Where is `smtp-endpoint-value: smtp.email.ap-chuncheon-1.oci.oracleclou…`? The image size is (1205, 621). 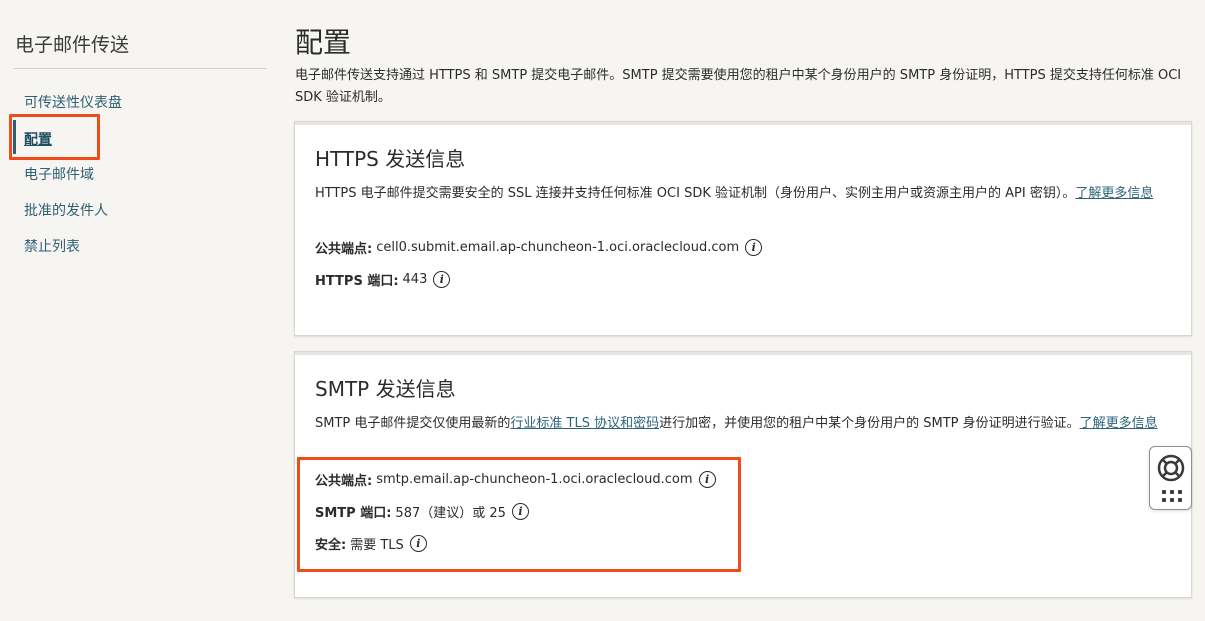 smtp-endpoint-value: smtp.email.ap-chuncheon-1.oci.oracleclou… is located at coordinates (534, 479).